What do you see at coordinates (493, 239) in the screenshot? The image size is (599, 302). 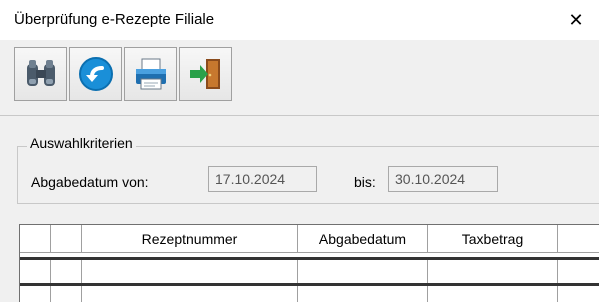 I see `column-header-taxbetrag: Taxbetrag` at bounding box center [493, 239].